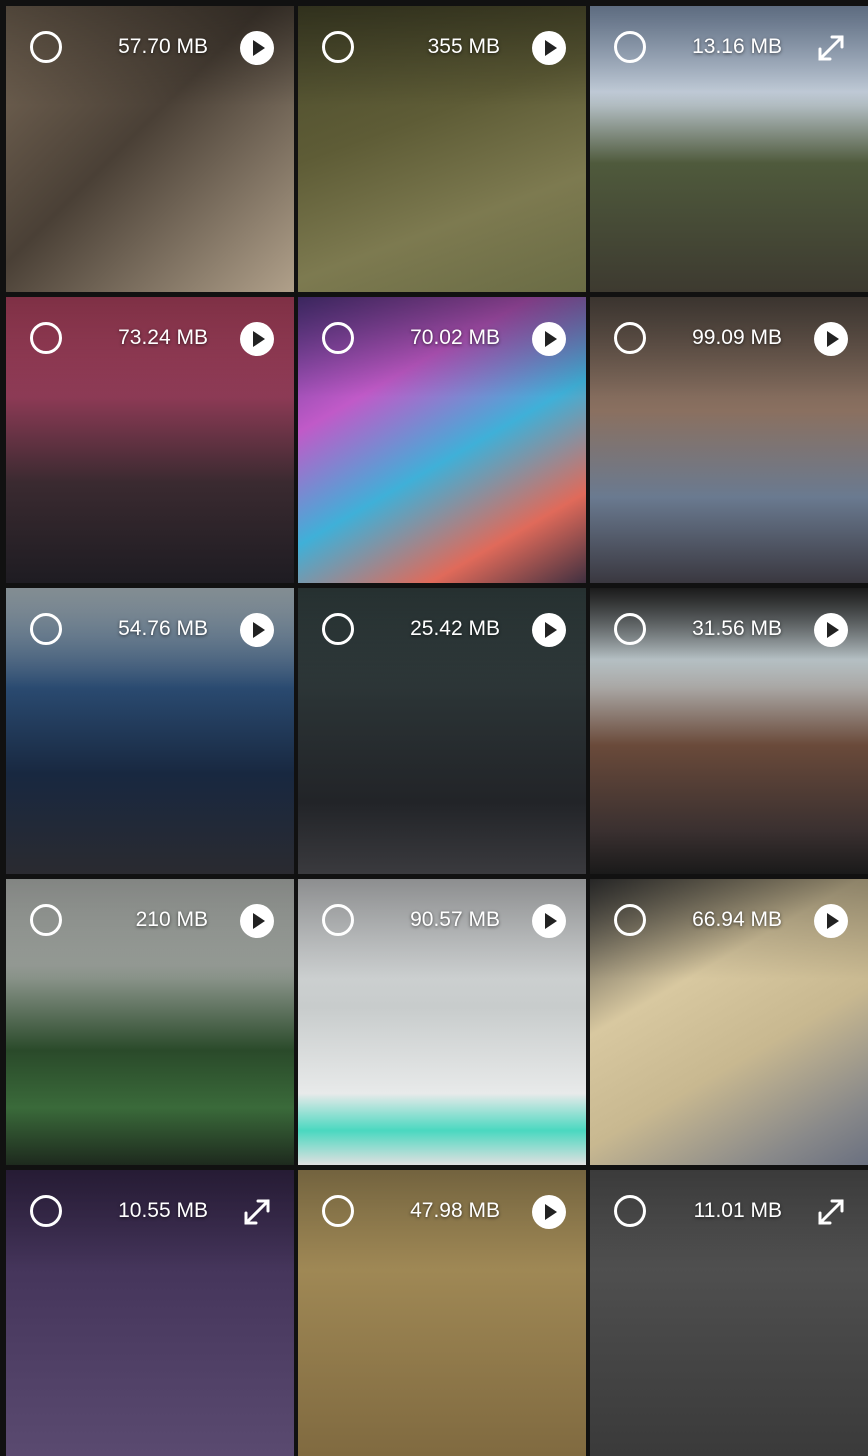  I want to click on file-size-label: 54.76 MB, so click(163, 628).